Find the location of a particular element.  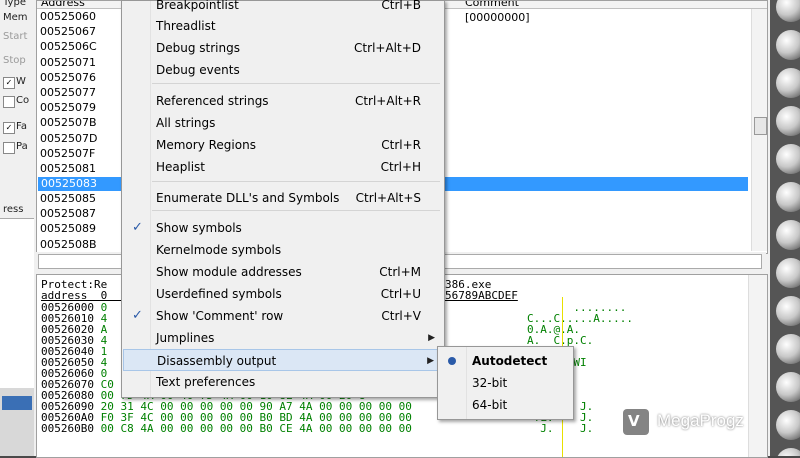

start-label: Start is located at coordinates (15, 36).